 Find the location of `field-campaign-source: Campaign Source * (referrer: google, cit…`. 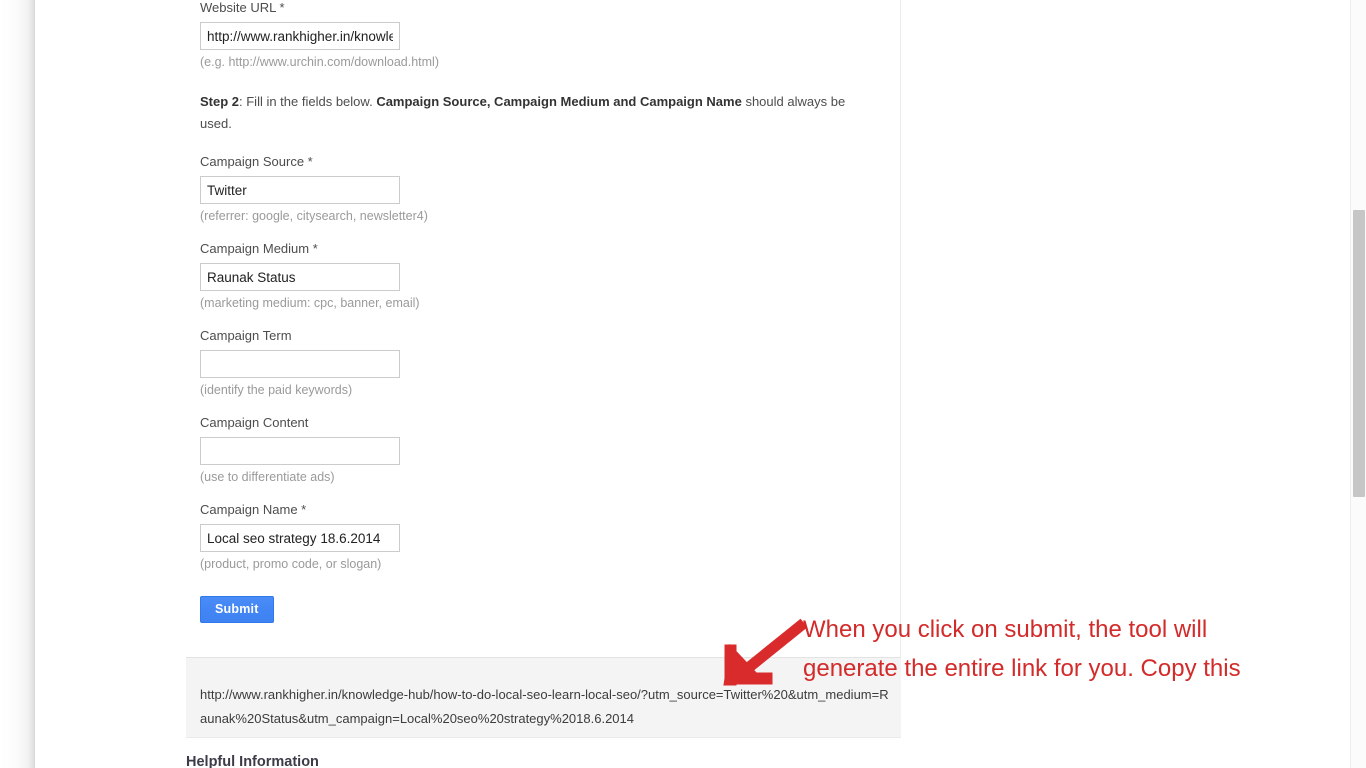

field-campaign-source: Campaign Source * (referrer: google, cit… is located at coordinates (545, 189).